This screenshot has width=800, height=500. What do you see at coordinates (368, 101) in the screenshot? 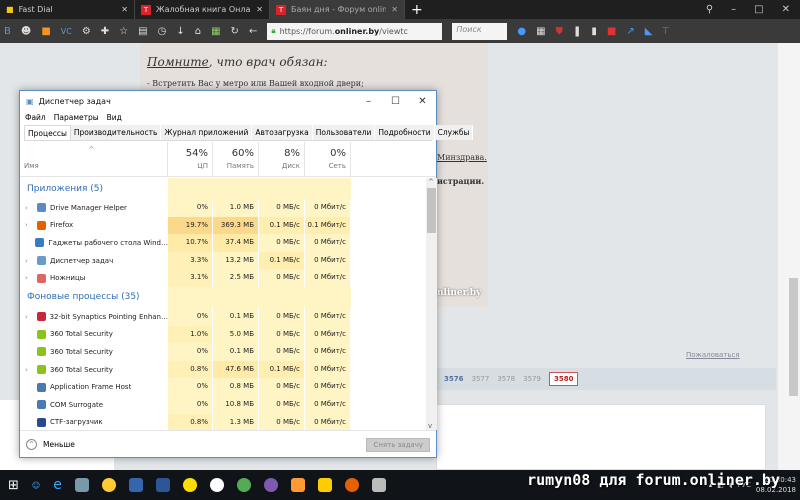
I see `minimize-button: –` at bounding box center [368, 101].